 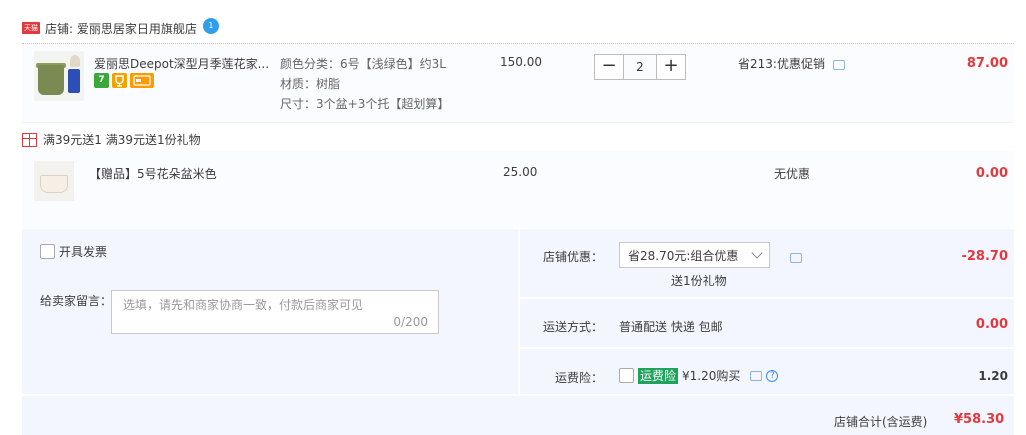 What do you see at coordinates (520, 172) in the screenshot?
I see `gift-unit-price: 25.00` at bounding box center [520, 172].